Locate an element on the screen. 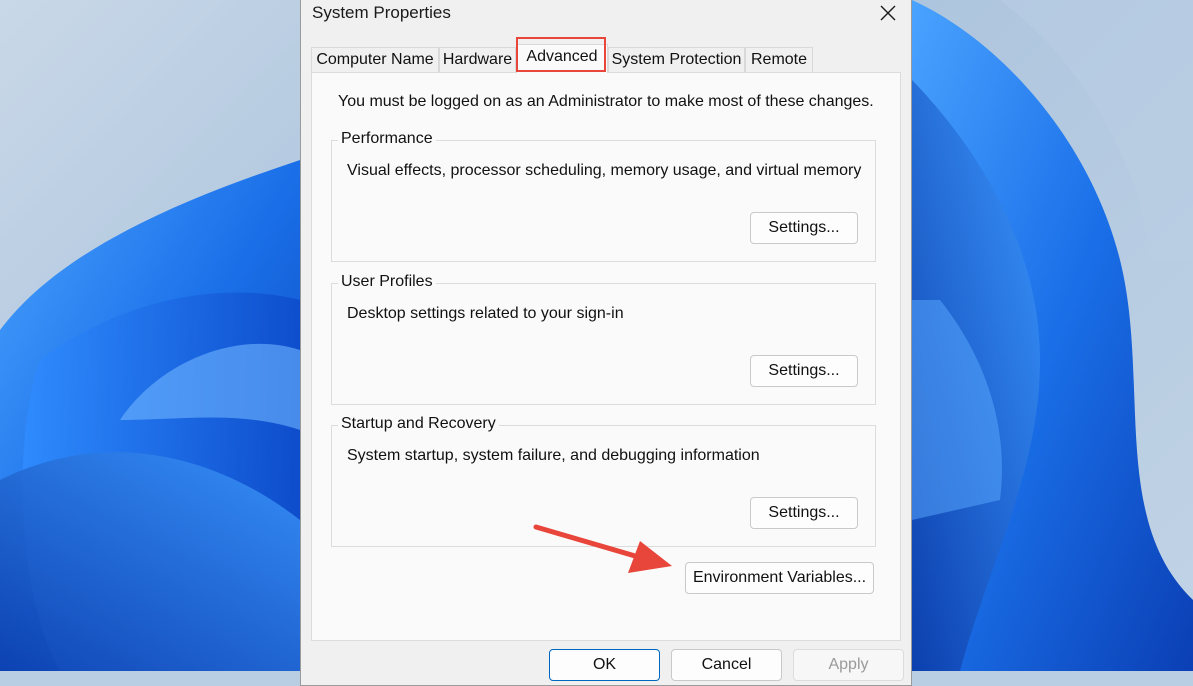  group-description: Desktop settings related to your sign-in is located at coordinates (485, 313).